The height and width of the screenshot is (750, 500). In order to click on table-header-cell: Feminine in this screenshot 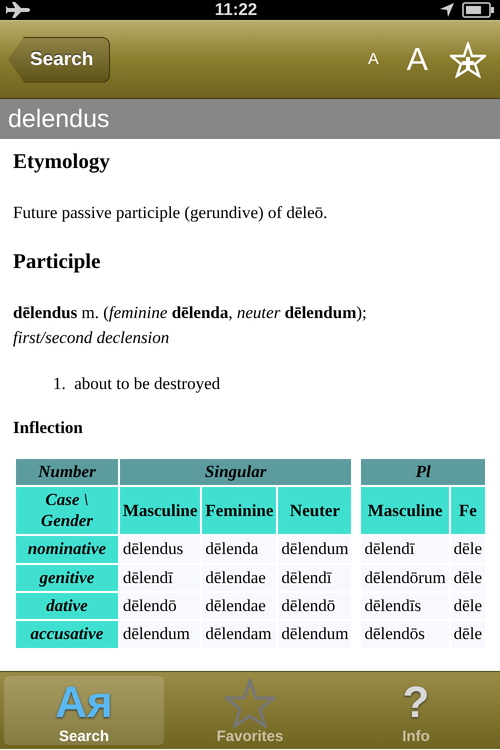, I will do `click(239, 510)`.